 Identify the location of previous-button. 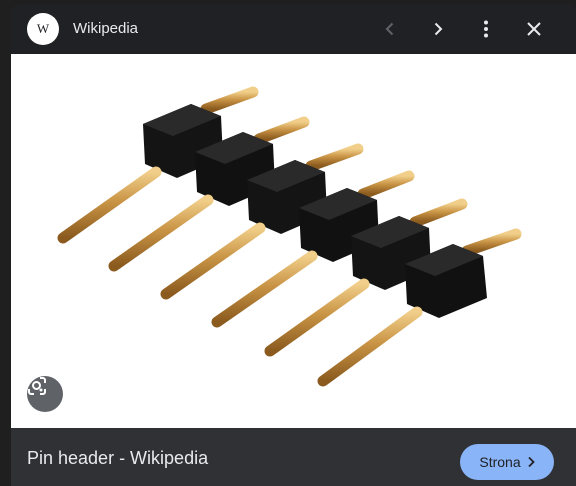
(390, 29).